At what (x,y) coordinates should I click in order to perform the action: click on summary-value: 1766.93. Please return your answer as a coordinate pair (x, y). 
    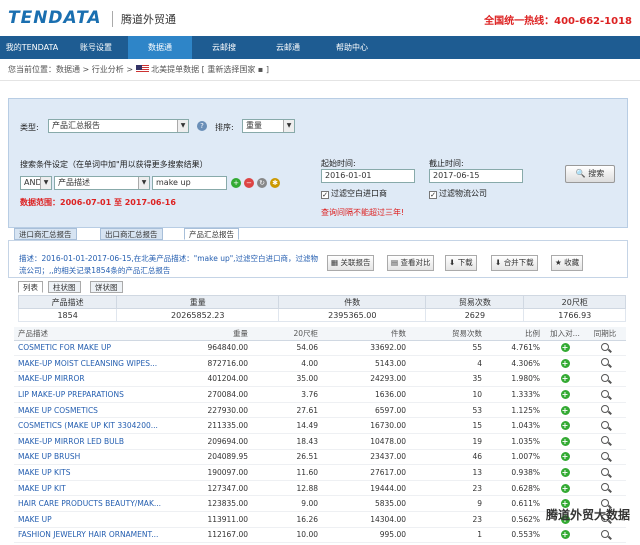
    Looking at the image, I should click on (574, 315).